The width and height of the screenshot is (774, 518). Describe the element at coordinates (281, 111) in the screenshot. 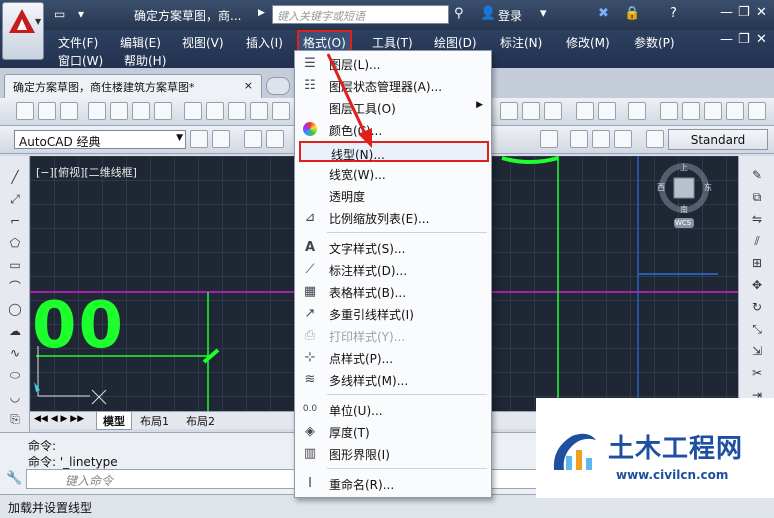

I see `block-editor-button` at that location.